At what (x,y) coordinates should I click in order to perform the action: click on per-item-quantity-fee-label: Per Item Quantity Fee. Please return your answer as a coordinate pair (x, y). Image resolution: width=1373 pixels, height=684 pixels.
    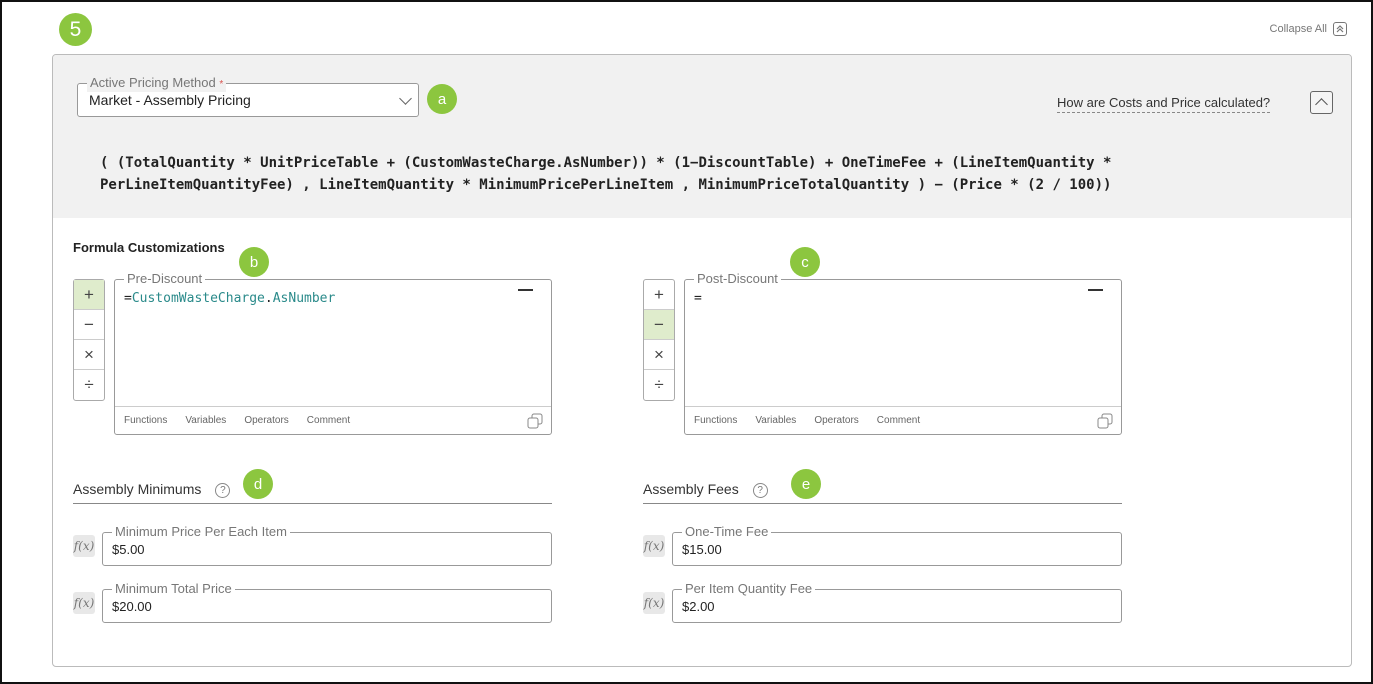
    Looking at the image, I should click on (749, 589).